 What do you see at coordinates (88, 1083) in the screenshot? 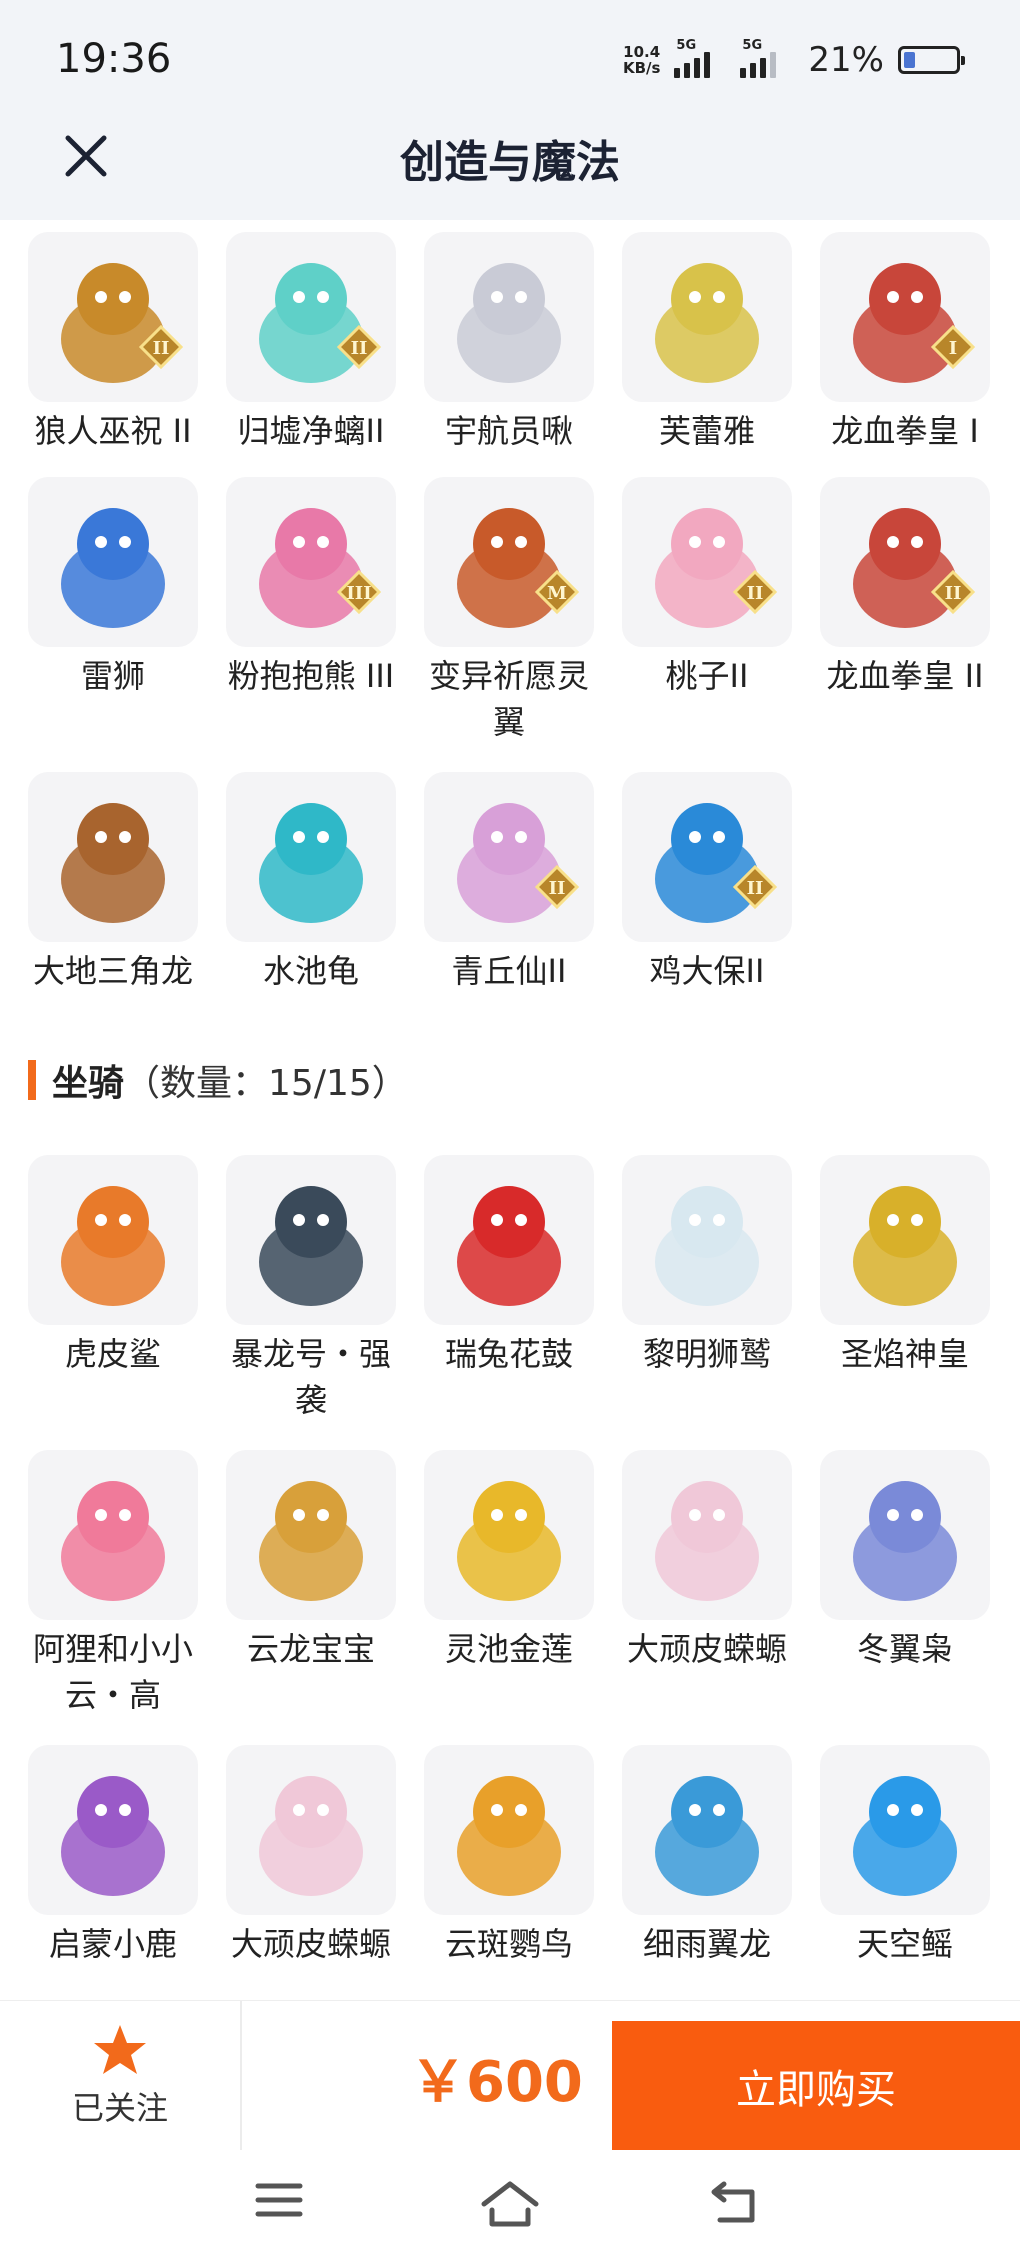
I see `section-title: 坐骑` at bounding box center [88, 1083].